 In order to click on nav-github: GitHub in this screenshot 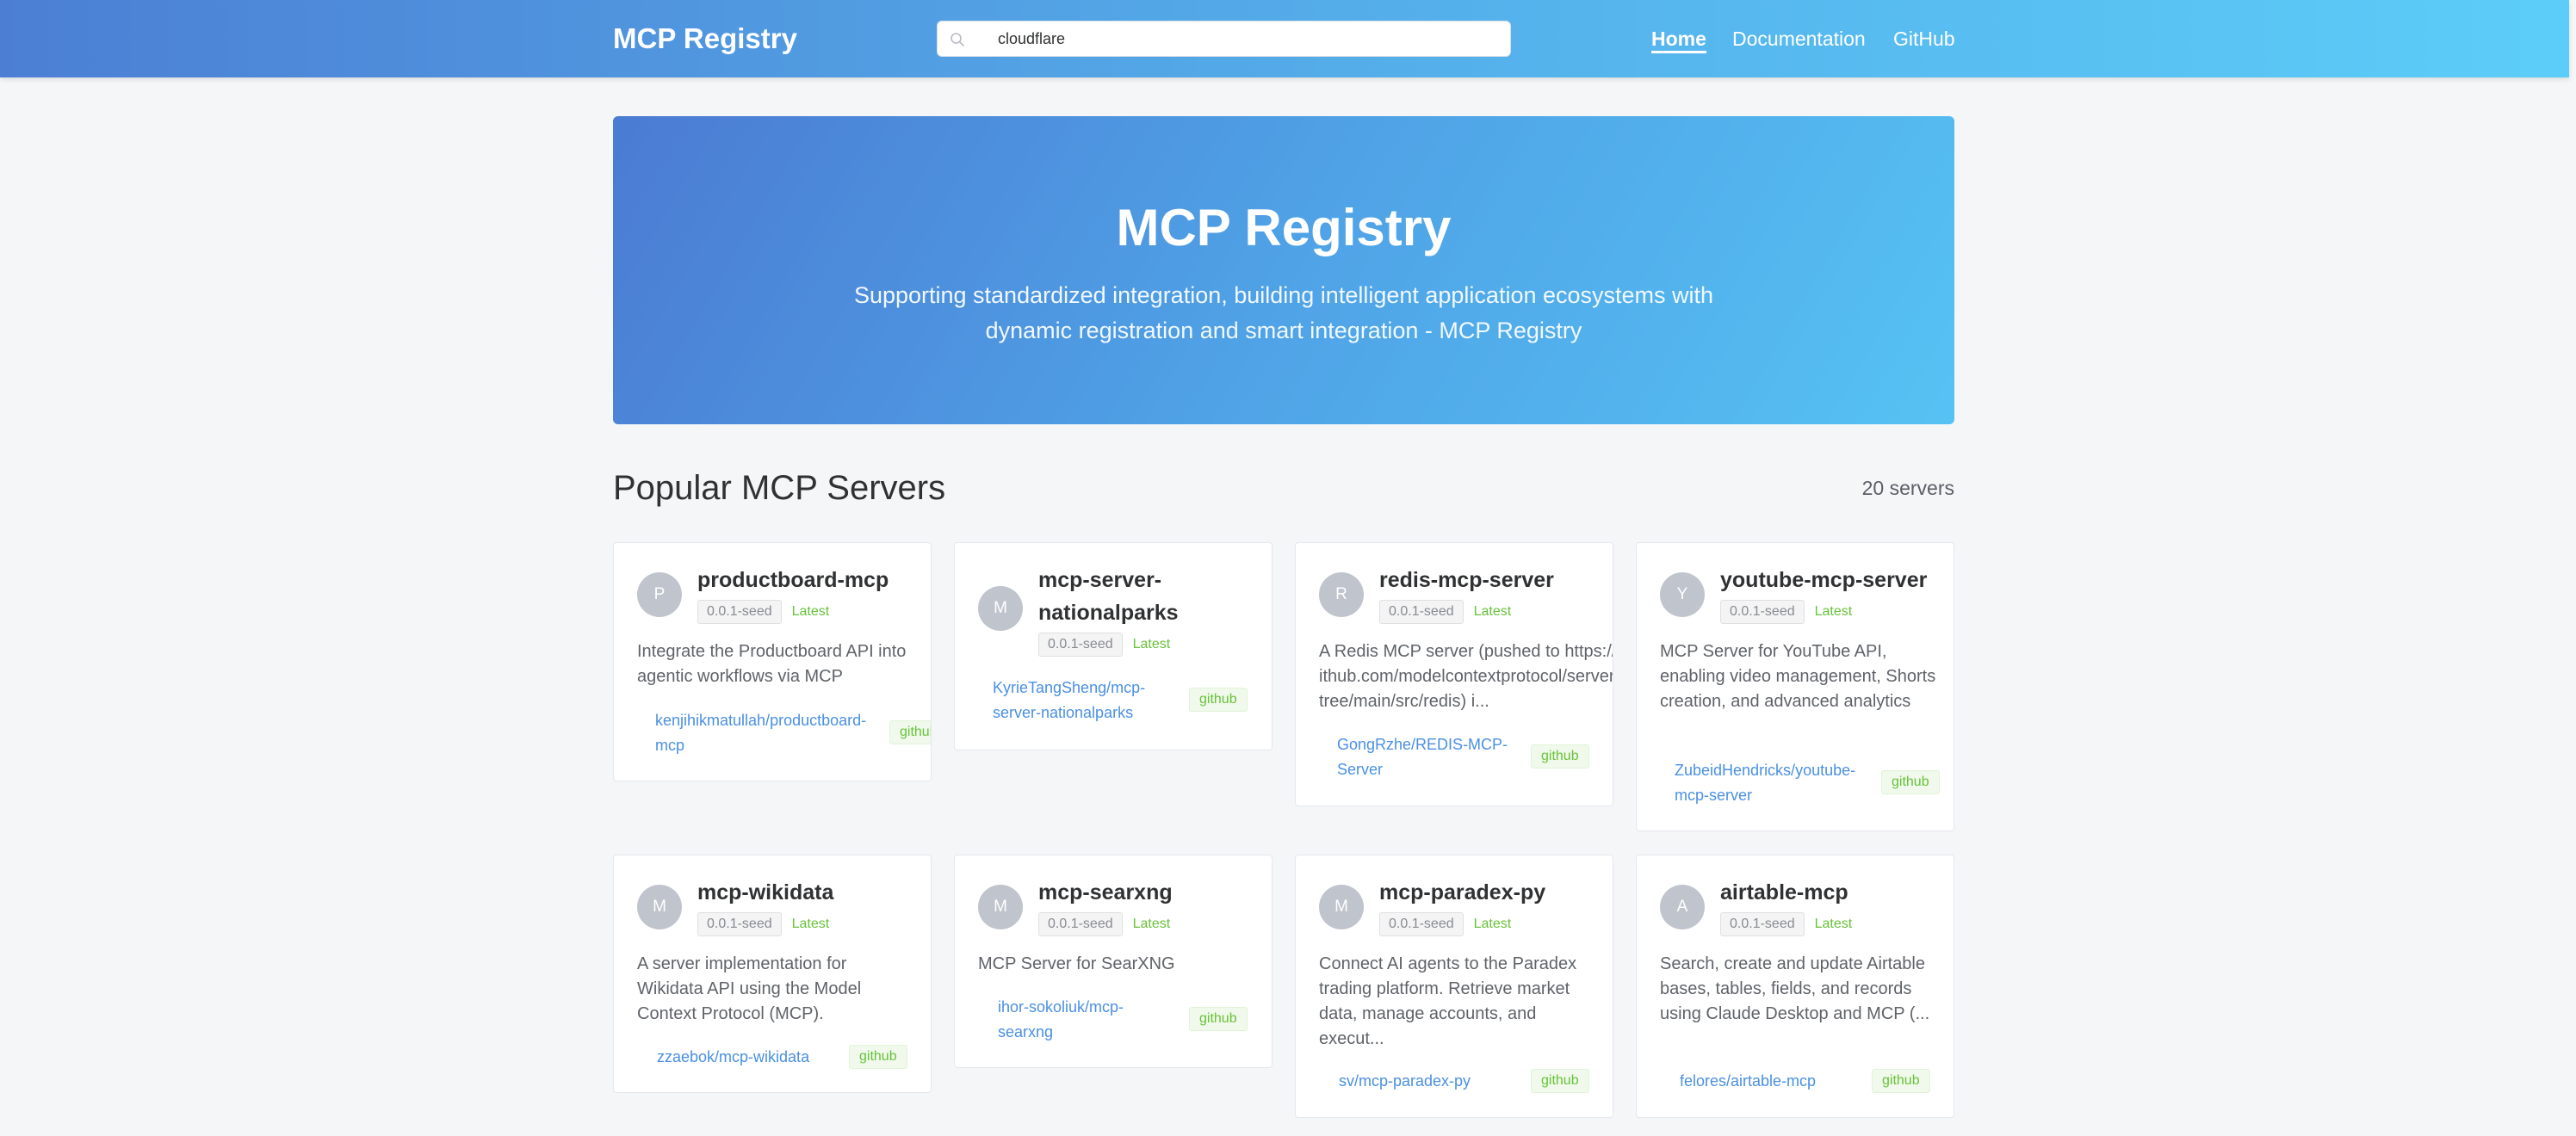, I will do `click(1924, 38)`.